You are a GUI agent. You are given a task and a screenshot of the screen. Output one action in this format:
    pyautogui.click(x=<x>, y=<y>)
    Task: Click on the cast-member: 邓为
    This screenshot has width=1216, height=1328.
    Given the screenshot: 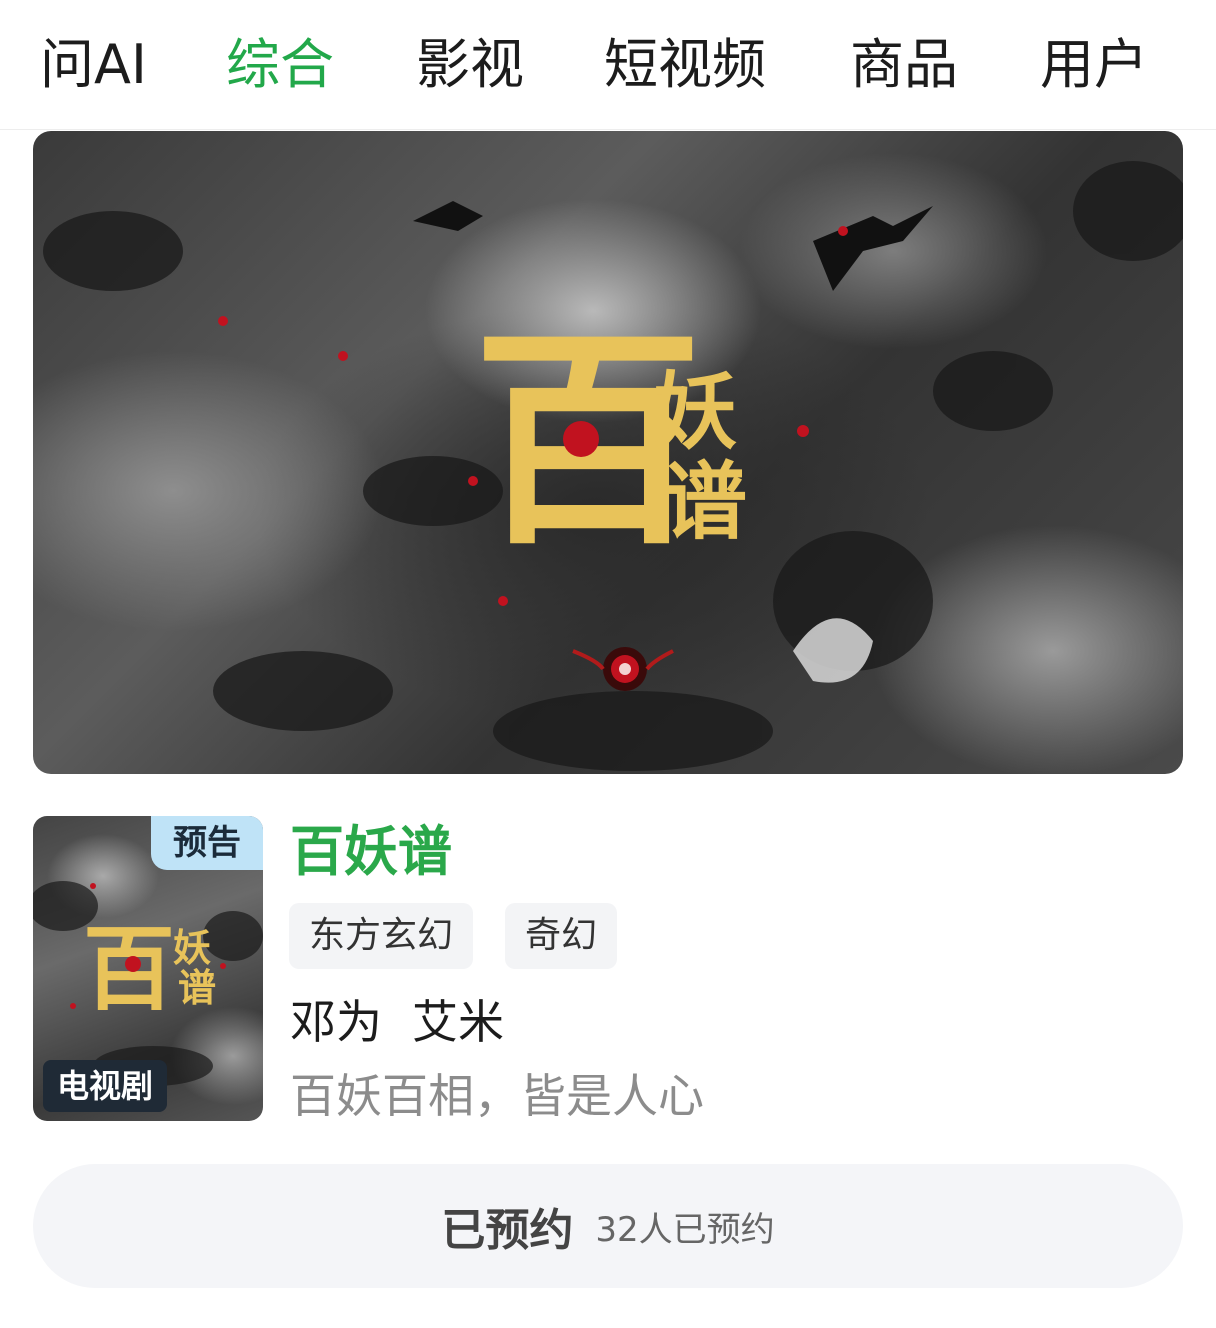 What is the action you would take?
    pyautogui.click(x=336, y=1022)
    